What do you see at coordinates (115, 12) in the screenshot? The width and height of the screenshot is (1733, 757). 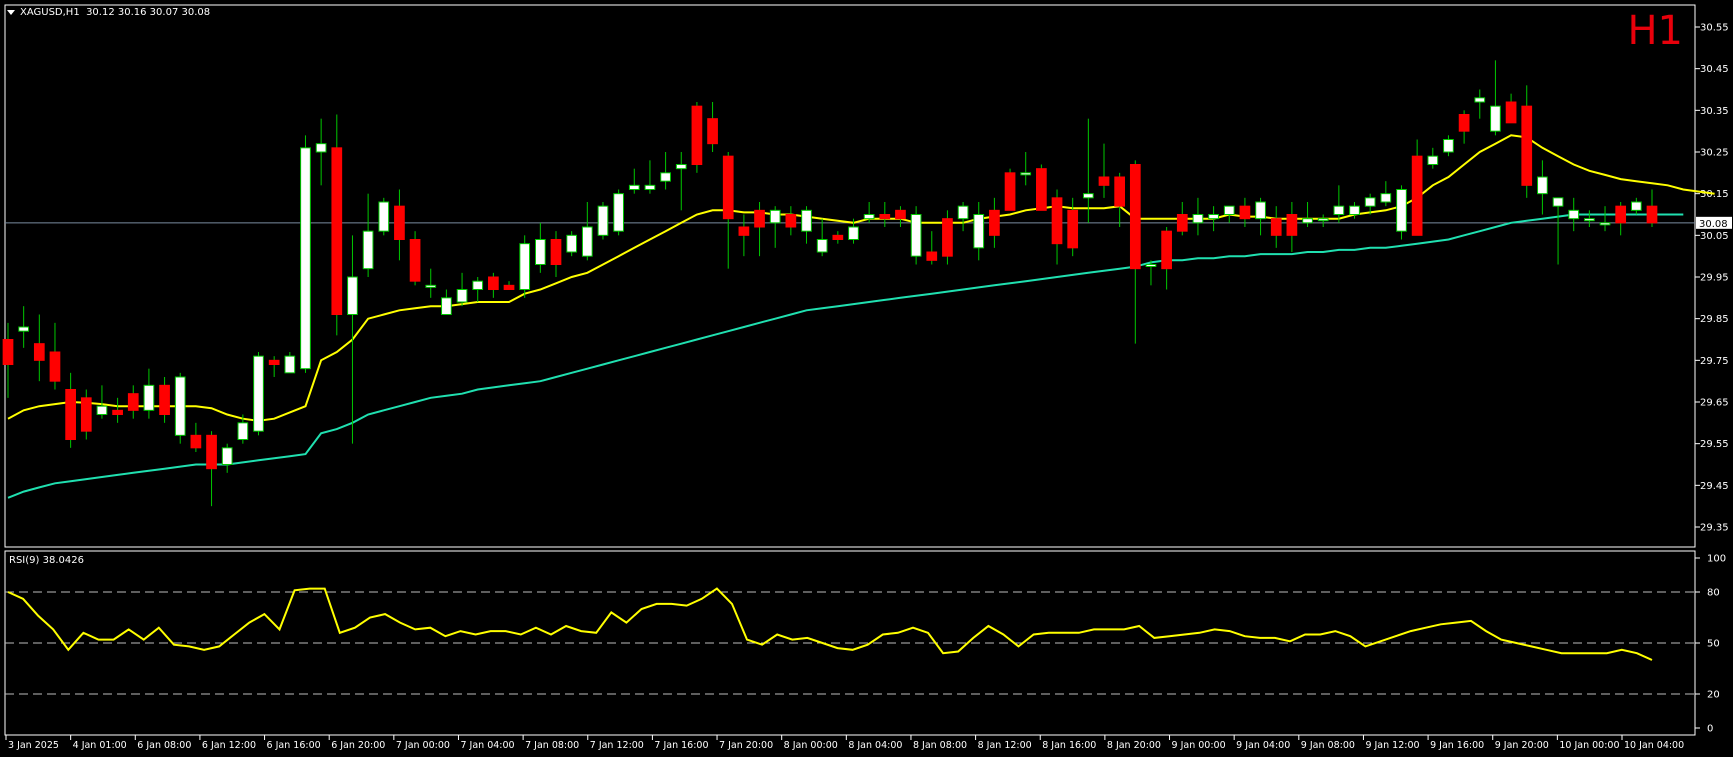 I see `symbol-ohlc-header: XAGUSD,H1 30.12 30.16 30.07 30.08` at bounding box center [115, 12].